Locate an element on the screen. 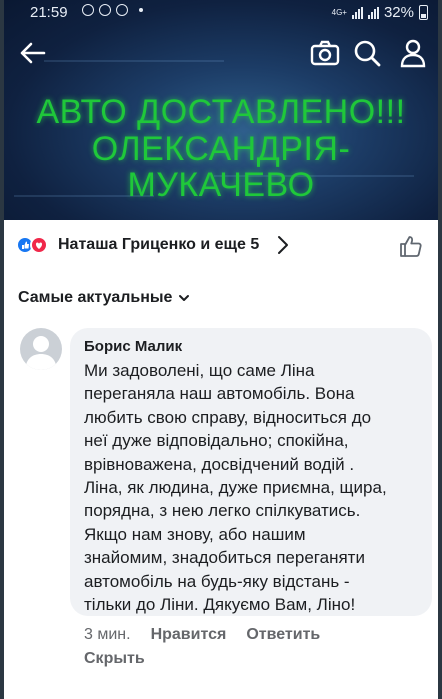 This screenshot has width=442, height=699. photo-caption-line-2: ОЛЕКСАНДРІЯ-МУКАЧЕВО is located at coordinates (221, 167).